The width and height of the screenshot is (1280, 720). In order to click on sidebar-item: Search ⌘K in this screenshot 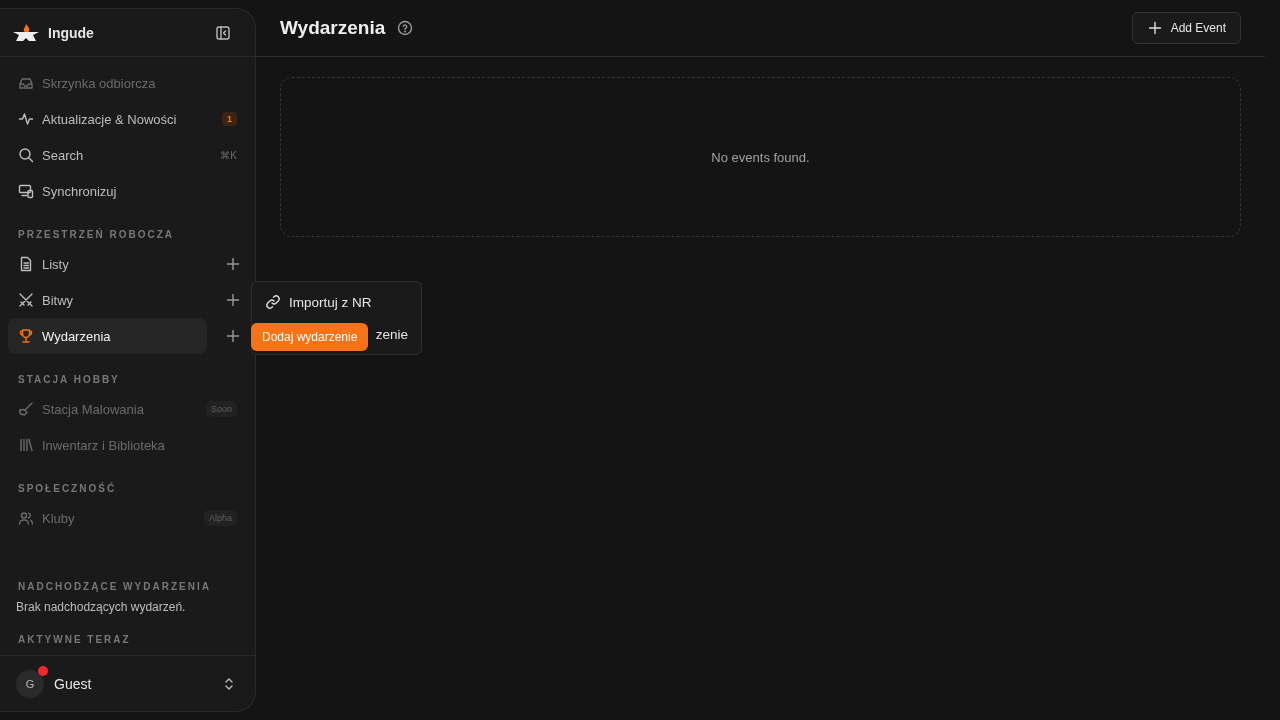, I will do `click(127, 155)`.